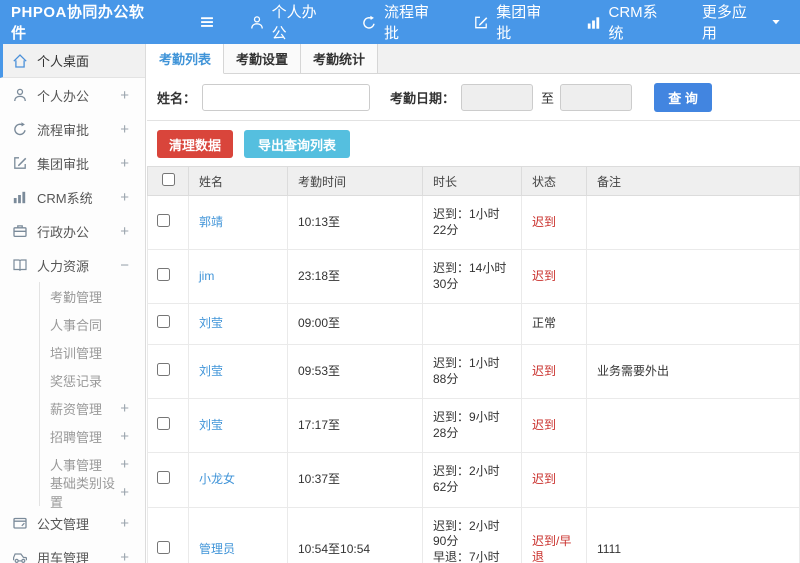 This screenshot has width=800, height=563. What do you see at coordinates (596, 97) in the screenshot?
I see `date-to-input` at bounding box center [596, 97].